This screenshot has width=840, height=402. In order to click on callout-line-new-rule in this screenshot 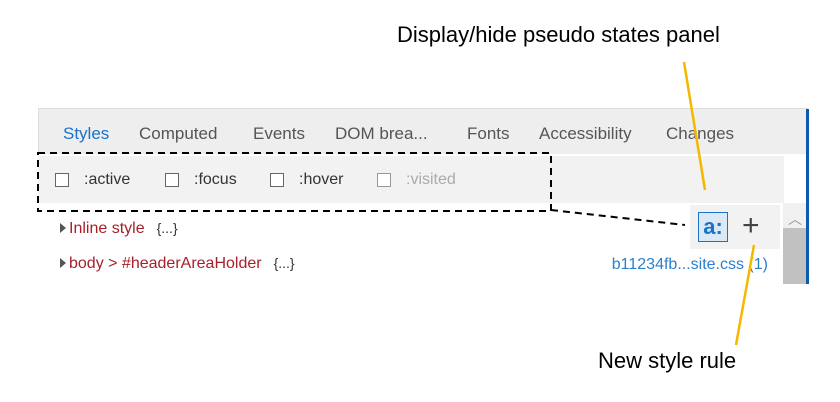, I will do `click(745, 295)`.